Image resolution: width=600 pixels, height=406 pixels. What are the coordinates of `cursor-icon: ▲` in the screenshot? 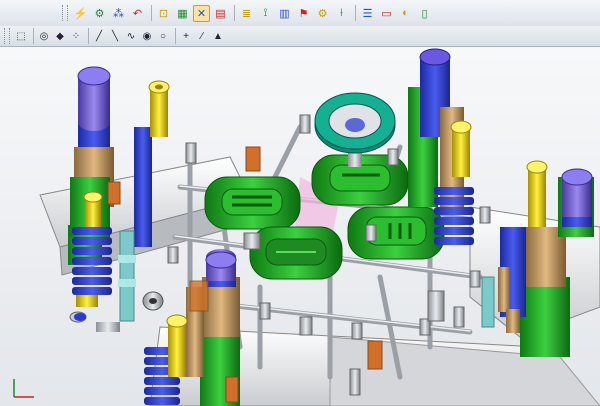 It's located at (218, 36).